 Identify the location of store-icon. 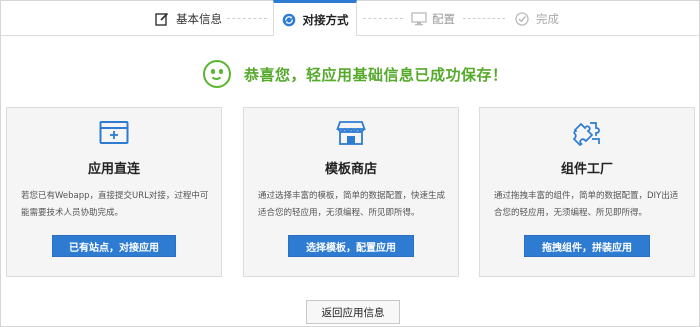
(351, 133).